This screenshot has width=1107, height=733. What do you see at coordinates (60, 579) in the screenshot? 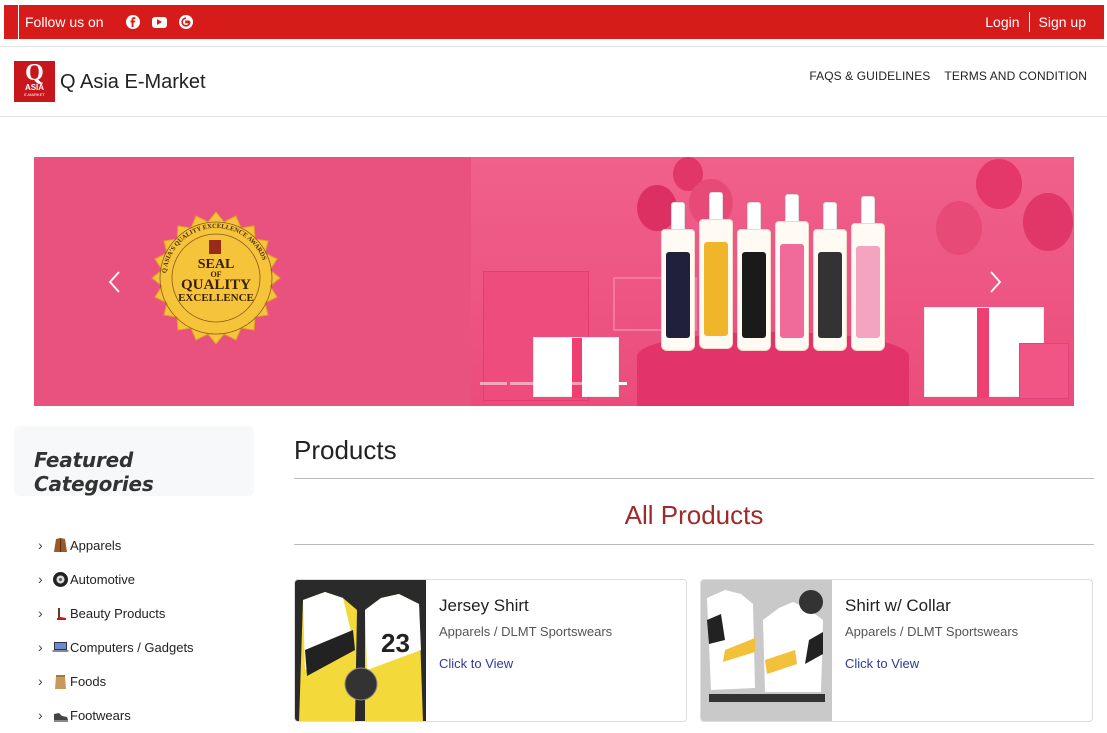
I see `tire-icon` at bounding box center [60, 579].